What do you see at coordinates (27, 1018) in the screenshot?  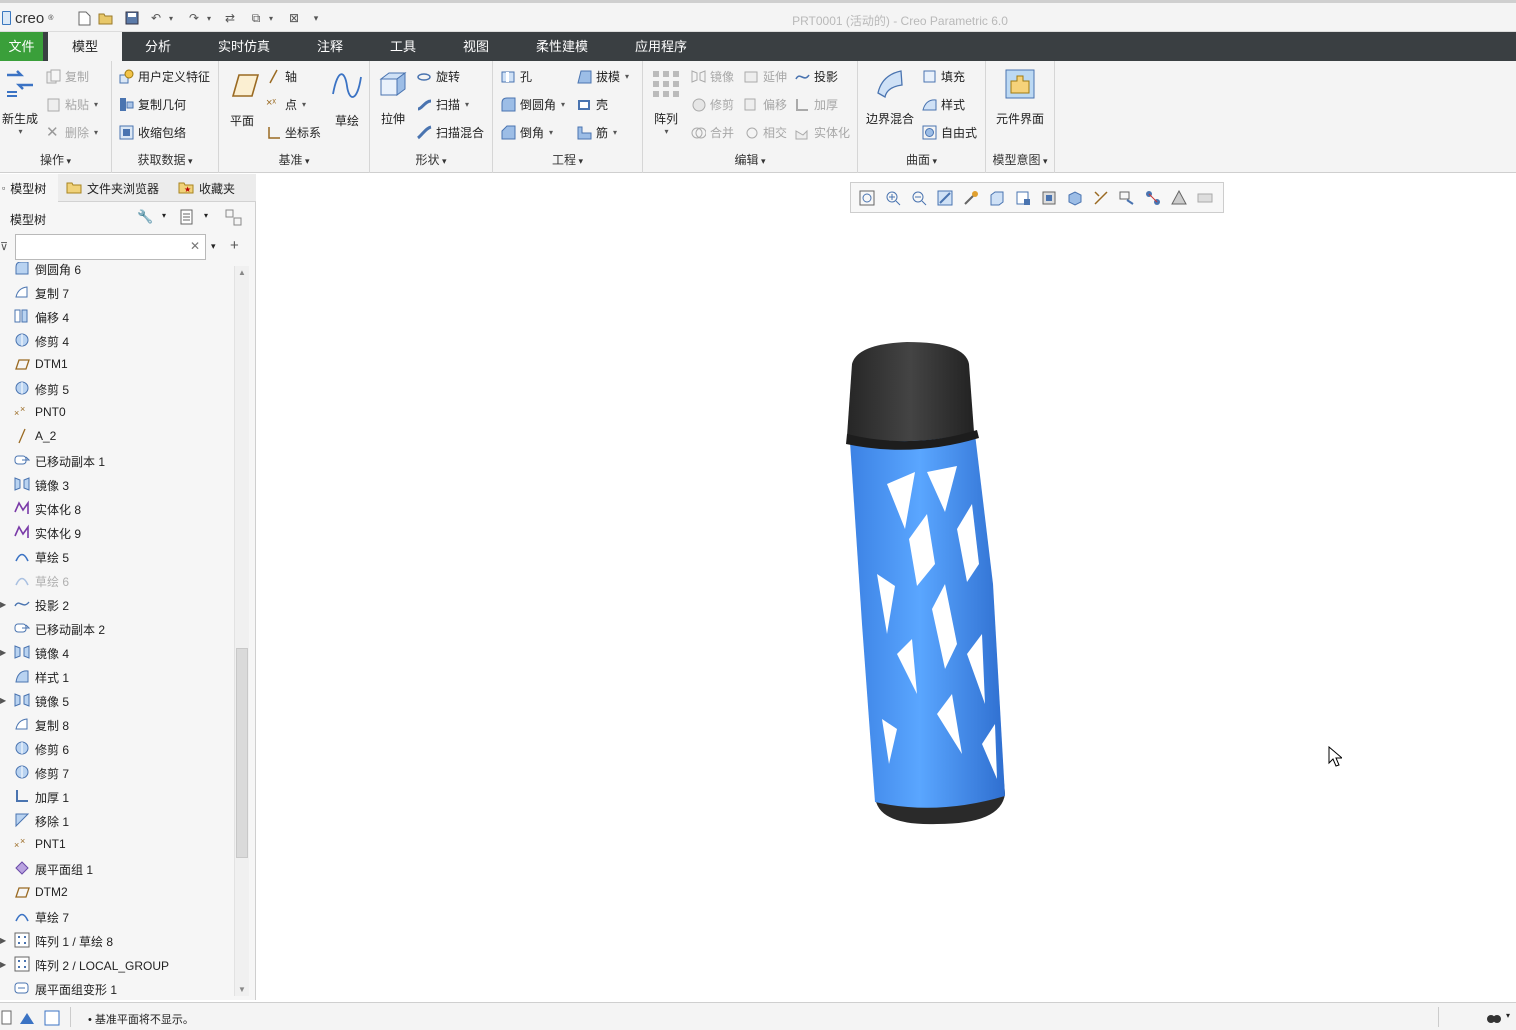 I see `graphics-toolbar-toggle-icon` at bounding box center [27, 1018].